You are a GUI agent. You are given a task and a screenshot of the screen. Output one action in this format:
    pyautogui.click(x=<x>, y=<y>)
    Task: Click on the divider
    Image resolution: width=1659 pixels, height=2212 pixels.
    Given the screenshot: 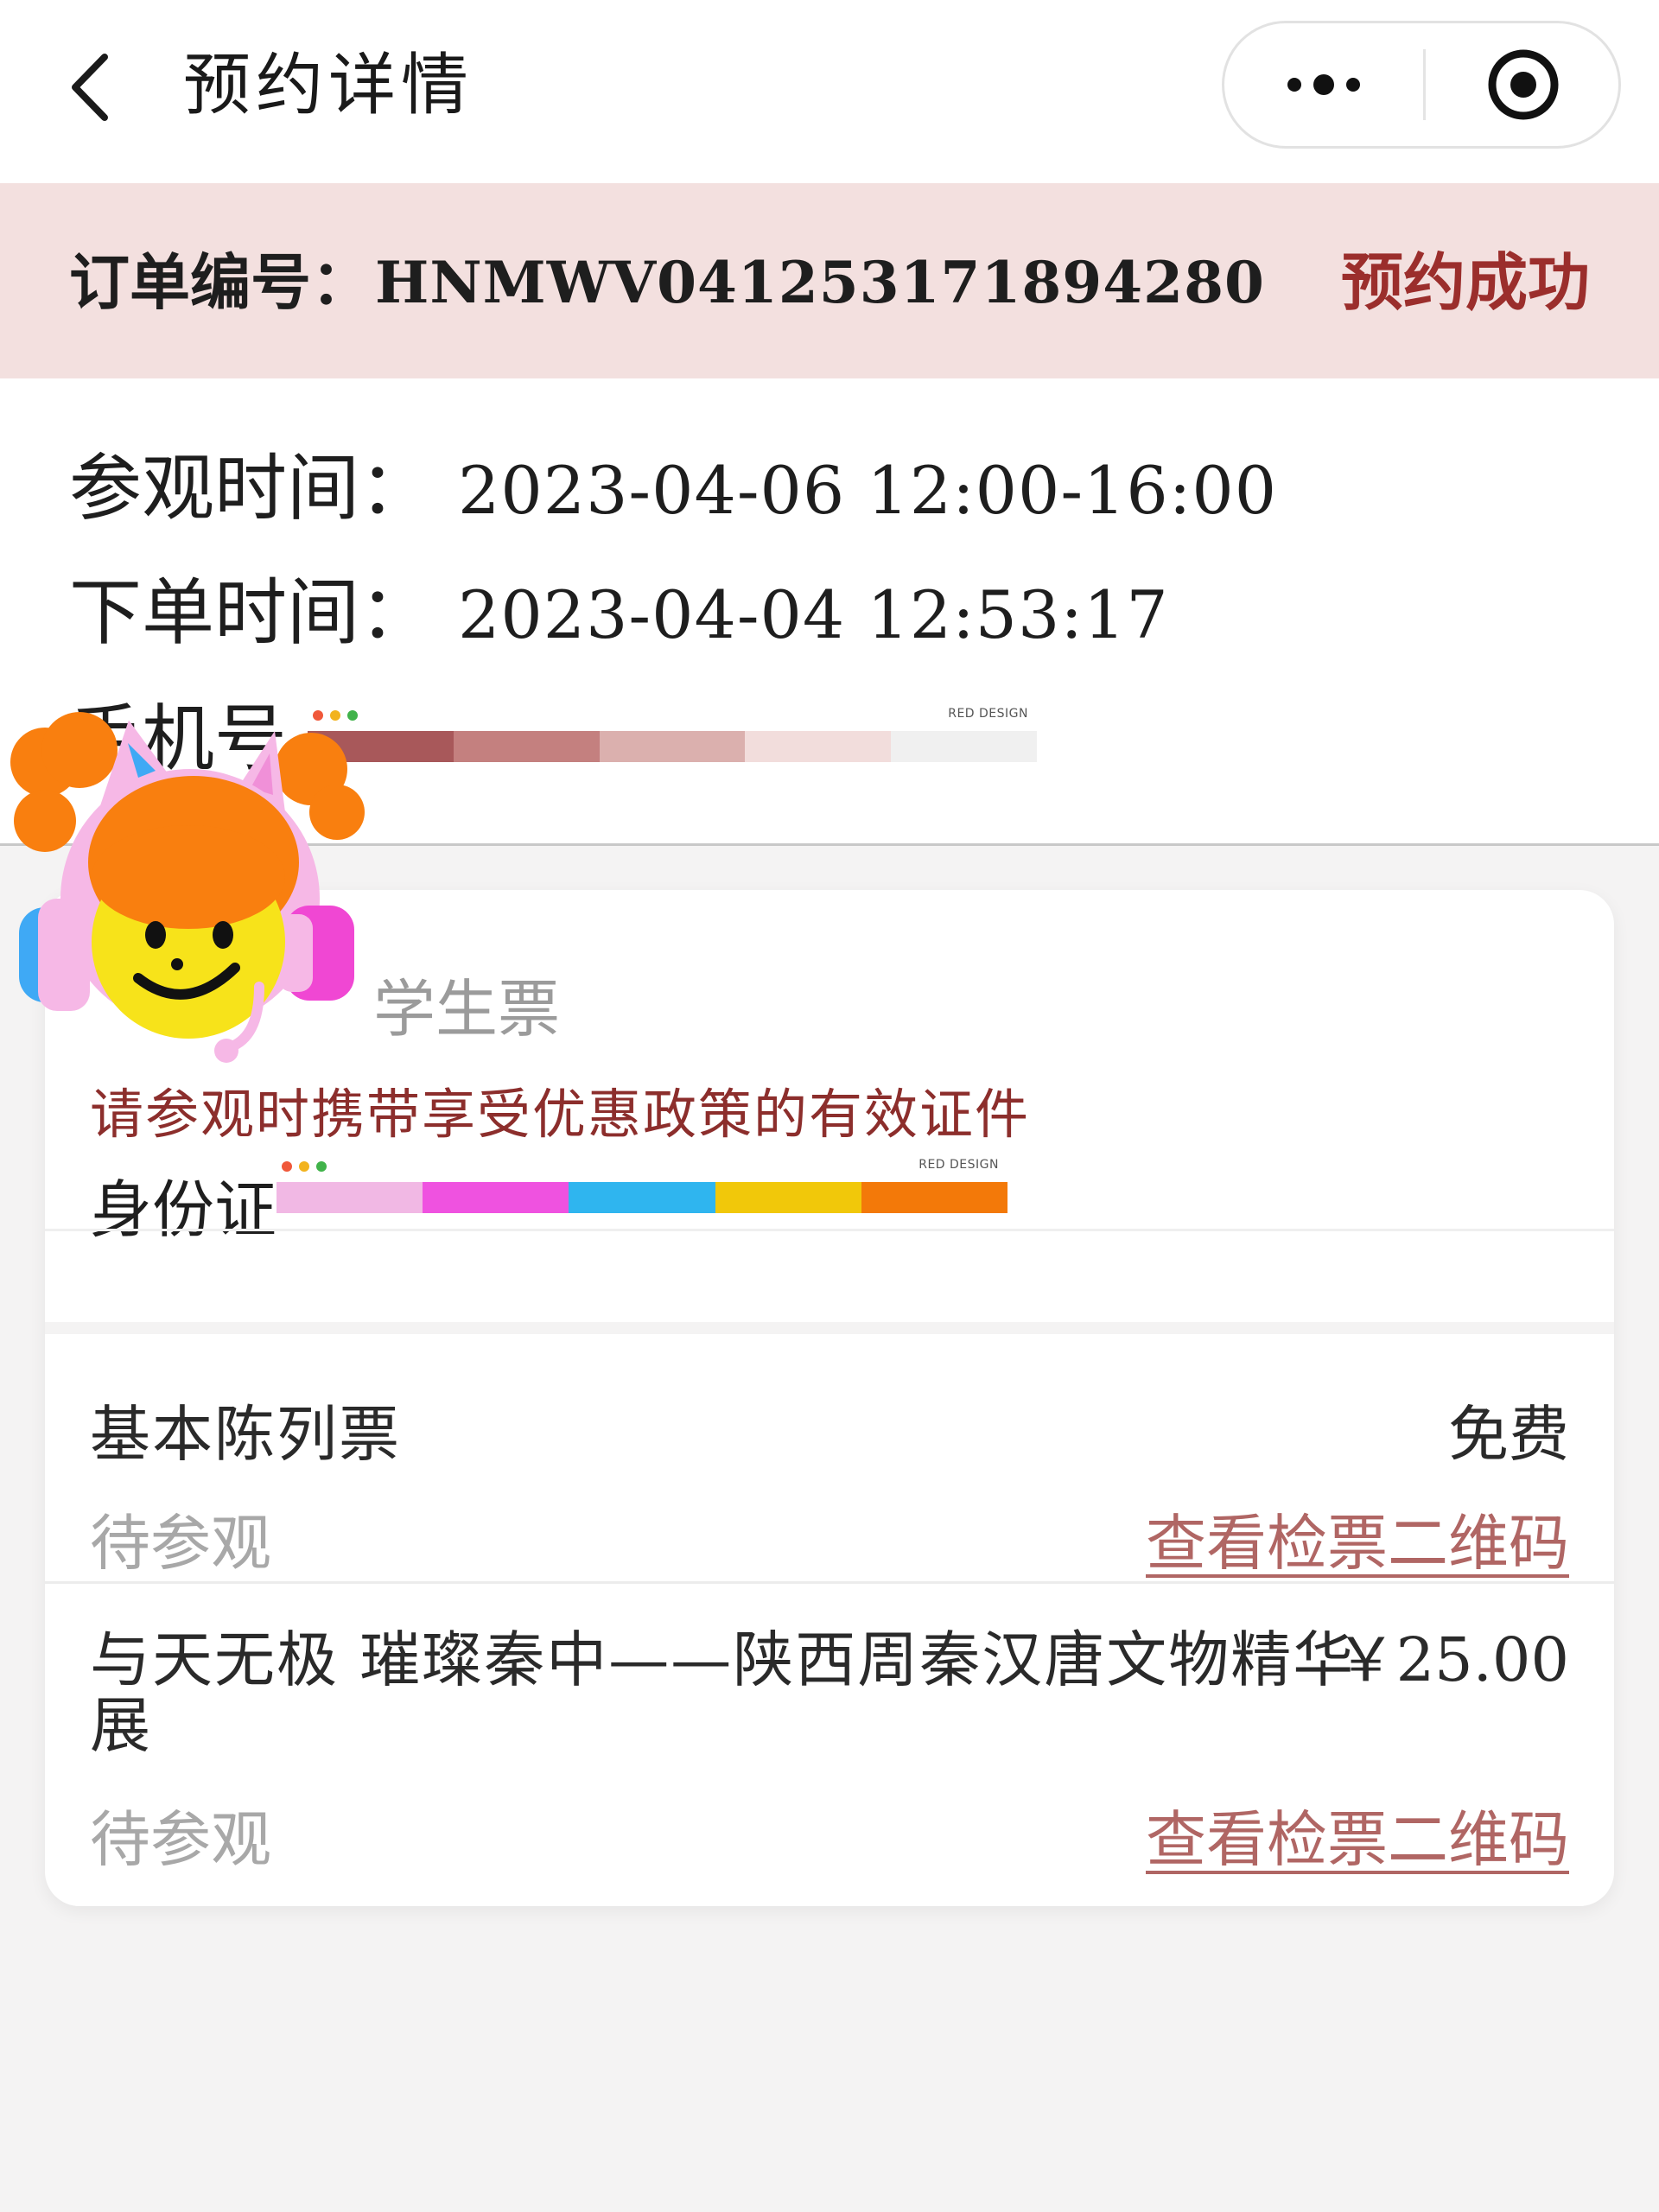 What is the action you would take?
    pyautogui.click(x=829, y=1230)
    